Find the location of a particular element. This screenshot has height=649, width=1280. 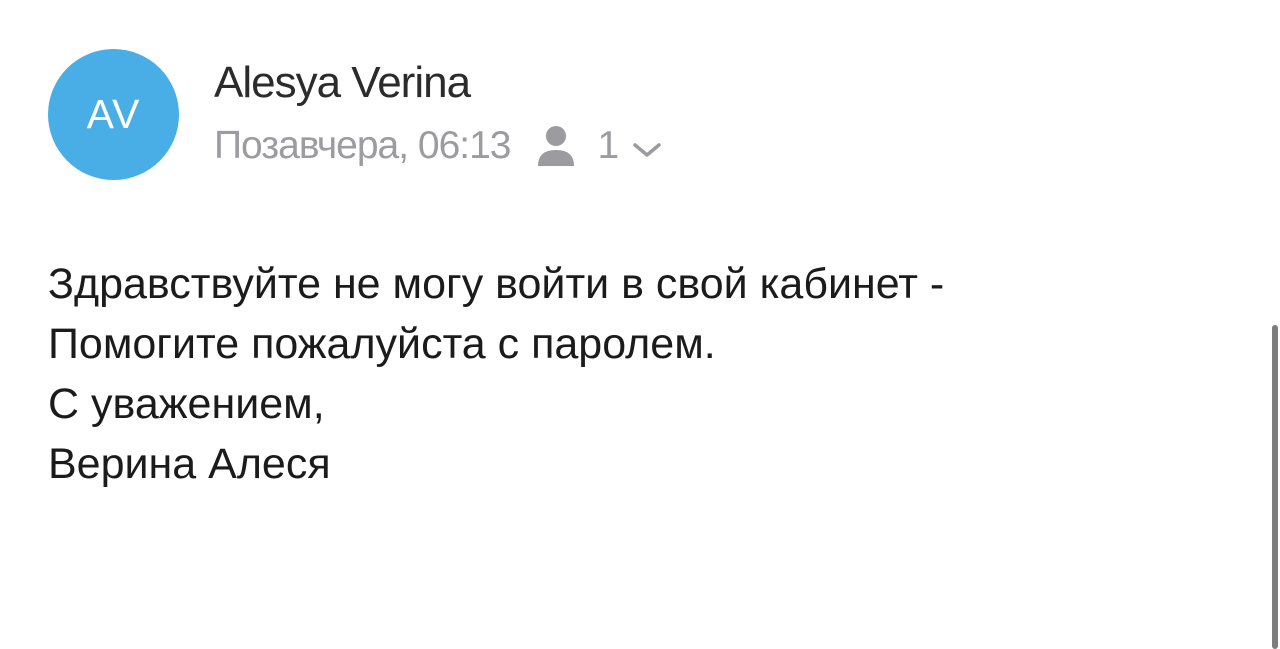

message-meta: Позавчера, 06:13 1 is located at coordinates (438, 146).